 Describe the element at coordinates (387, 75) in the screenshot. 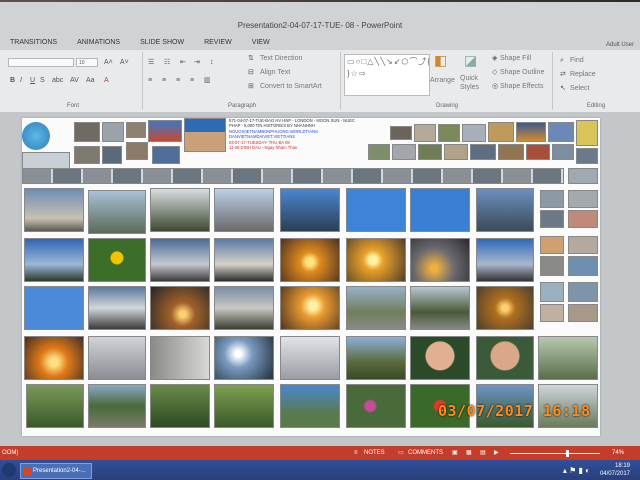

I see `shapes-gallery: ▭○□△╲╲↘↙⬠⌒⤴{ }☆⇨` at that location.